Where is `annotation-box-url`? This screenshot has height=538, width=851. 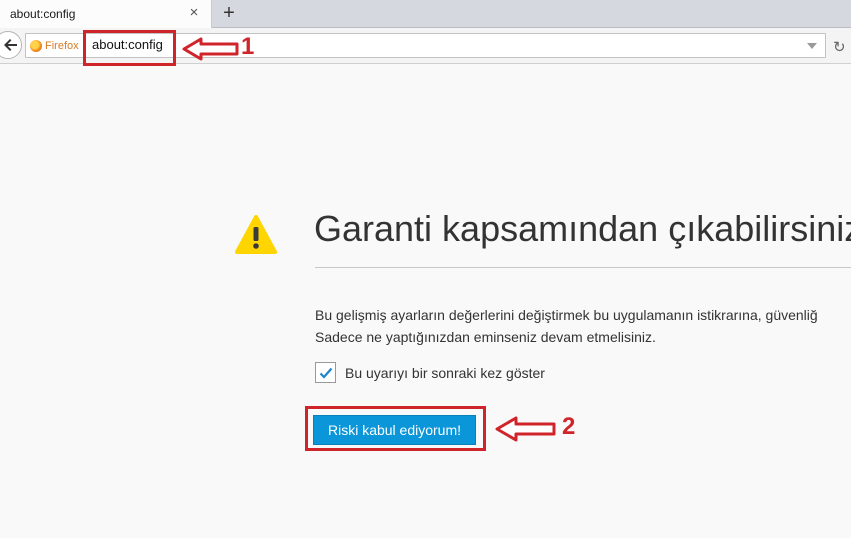
annotation-box-url is located at coordinates (129, 48).